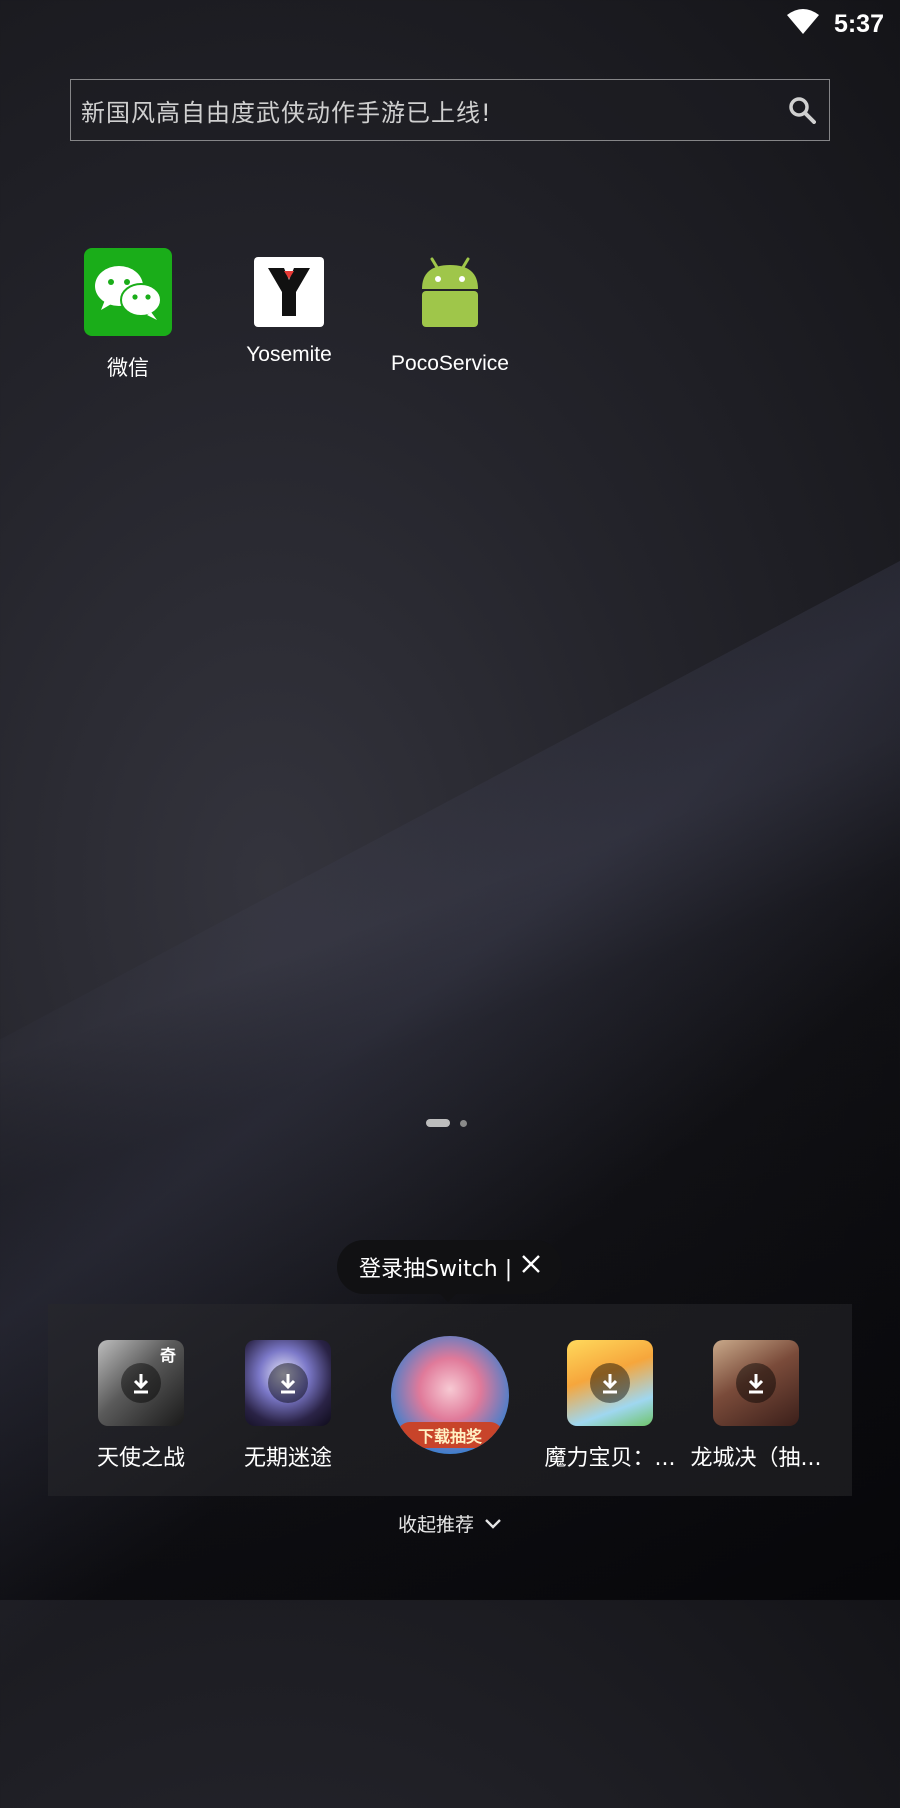 The width and height of the screenshot is (900, 1808). What do you see at coordinates (450, 24) in the screenshot?
I see `status-bar: 5:37` at bounding box center [450, 24].